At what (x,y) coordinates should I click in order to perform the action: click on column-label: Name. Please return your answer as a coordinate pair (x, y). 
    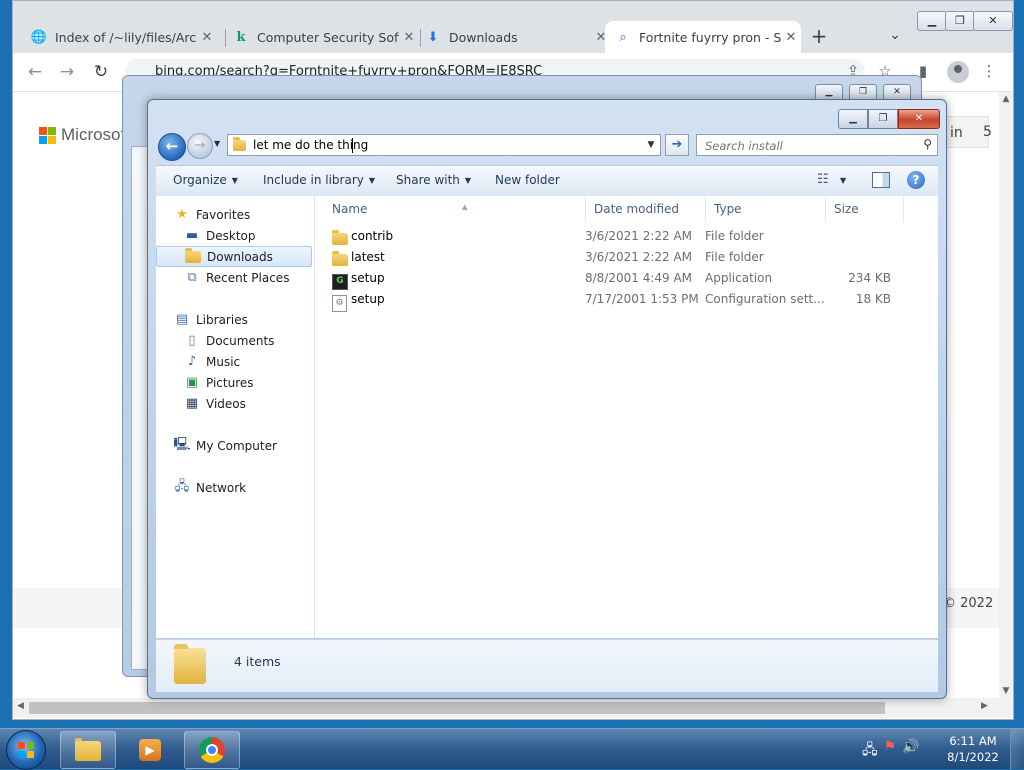
    Looking at the image, I should click on (350, 209).